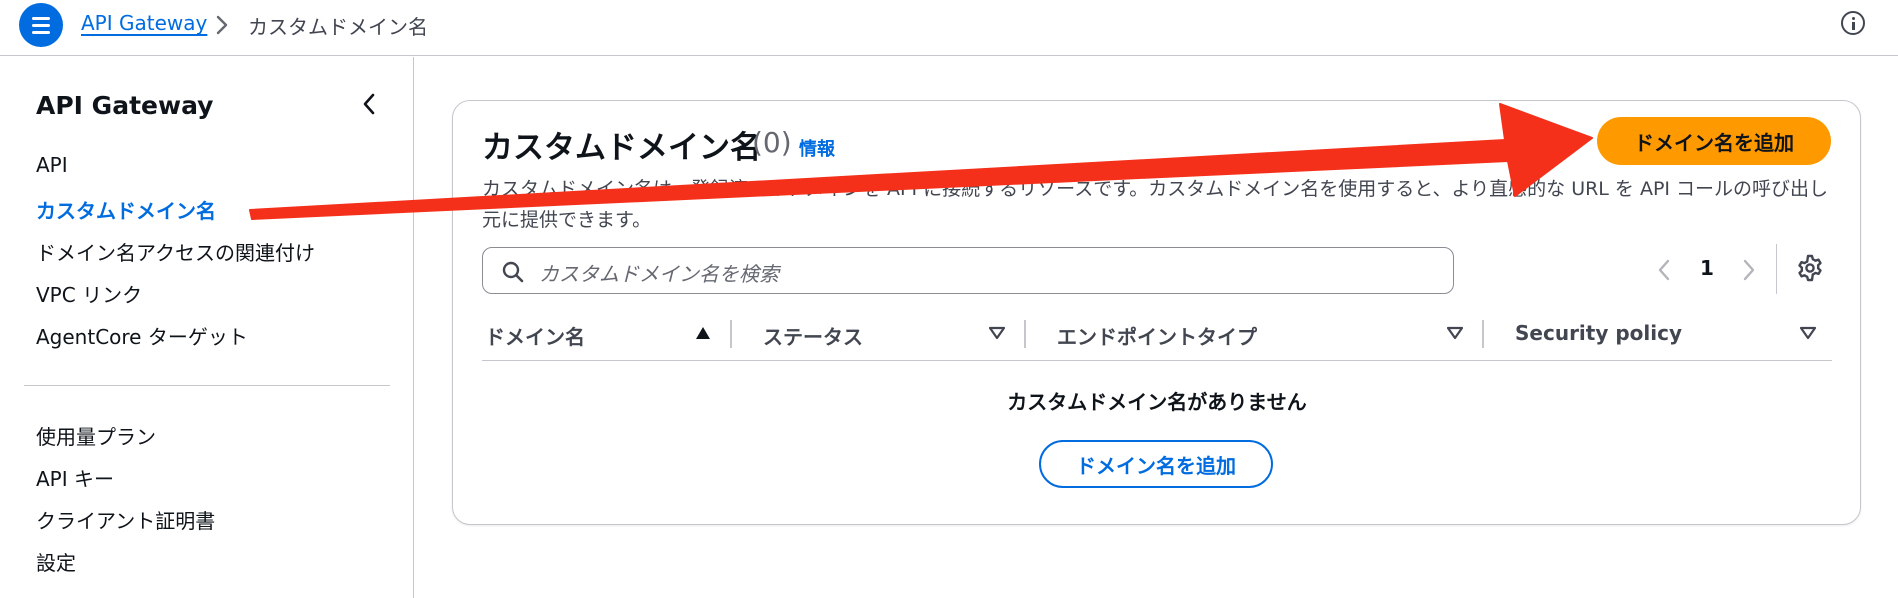  I want to click on add-domain-name-button: ドメイン名を追加, so click(1714, 141).